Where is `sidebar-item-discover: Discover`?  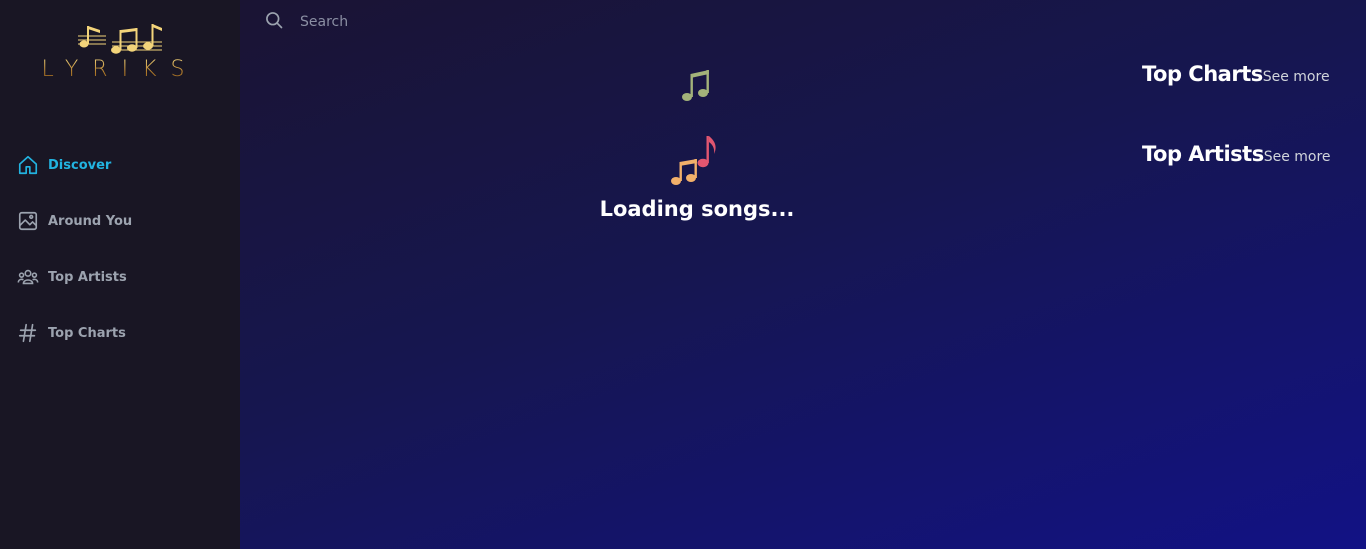 sidebar-item-discover: Discover is located at coordinates (63, 165).